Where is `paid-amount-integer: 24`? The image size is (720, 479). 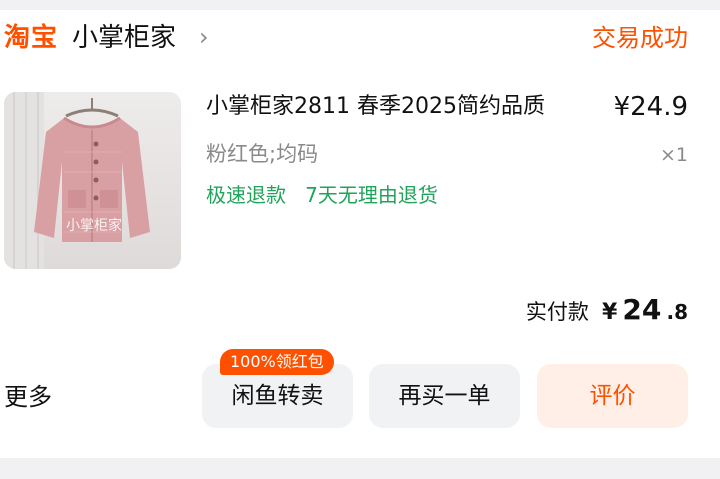 paid-amount-integer: 24 is located at coordinates (642, 309).